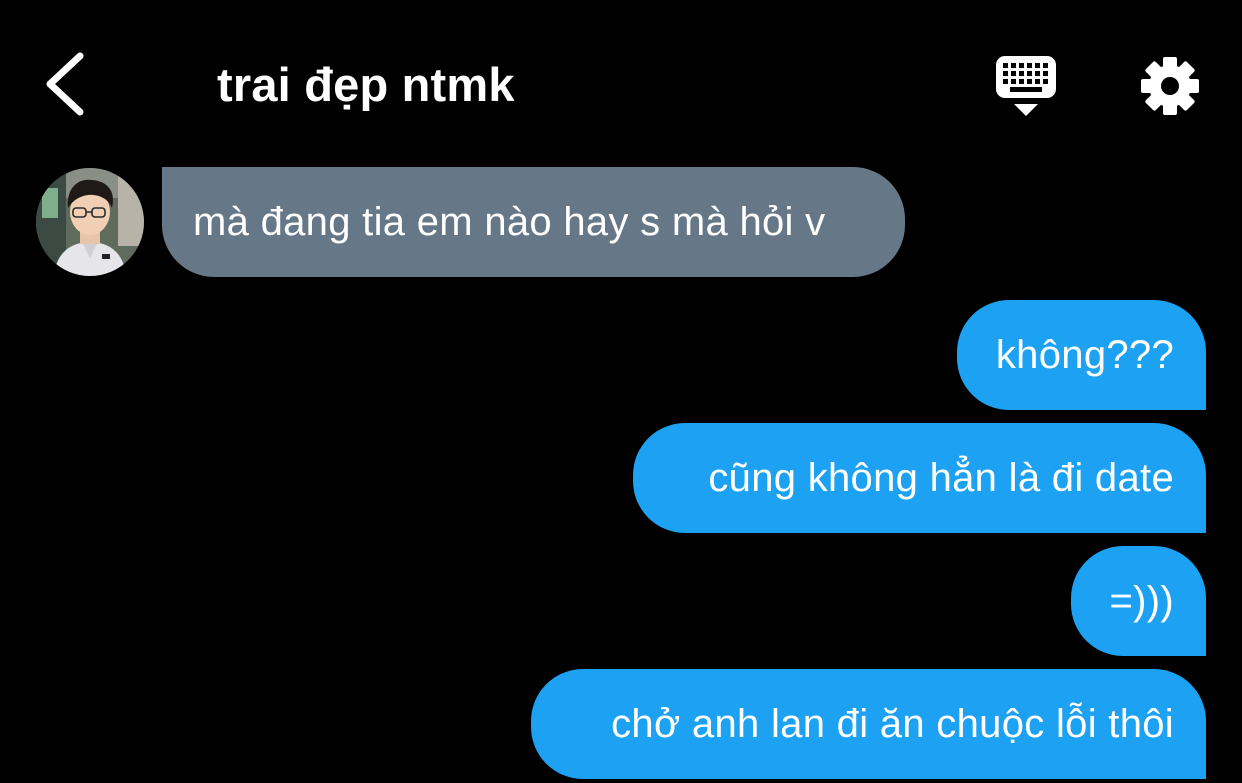 The image size is (1242, 783). Describe the element at coordinates (366, 84) in the screenshot. I see `chat-title: trai đẹp ntmk` at that location.